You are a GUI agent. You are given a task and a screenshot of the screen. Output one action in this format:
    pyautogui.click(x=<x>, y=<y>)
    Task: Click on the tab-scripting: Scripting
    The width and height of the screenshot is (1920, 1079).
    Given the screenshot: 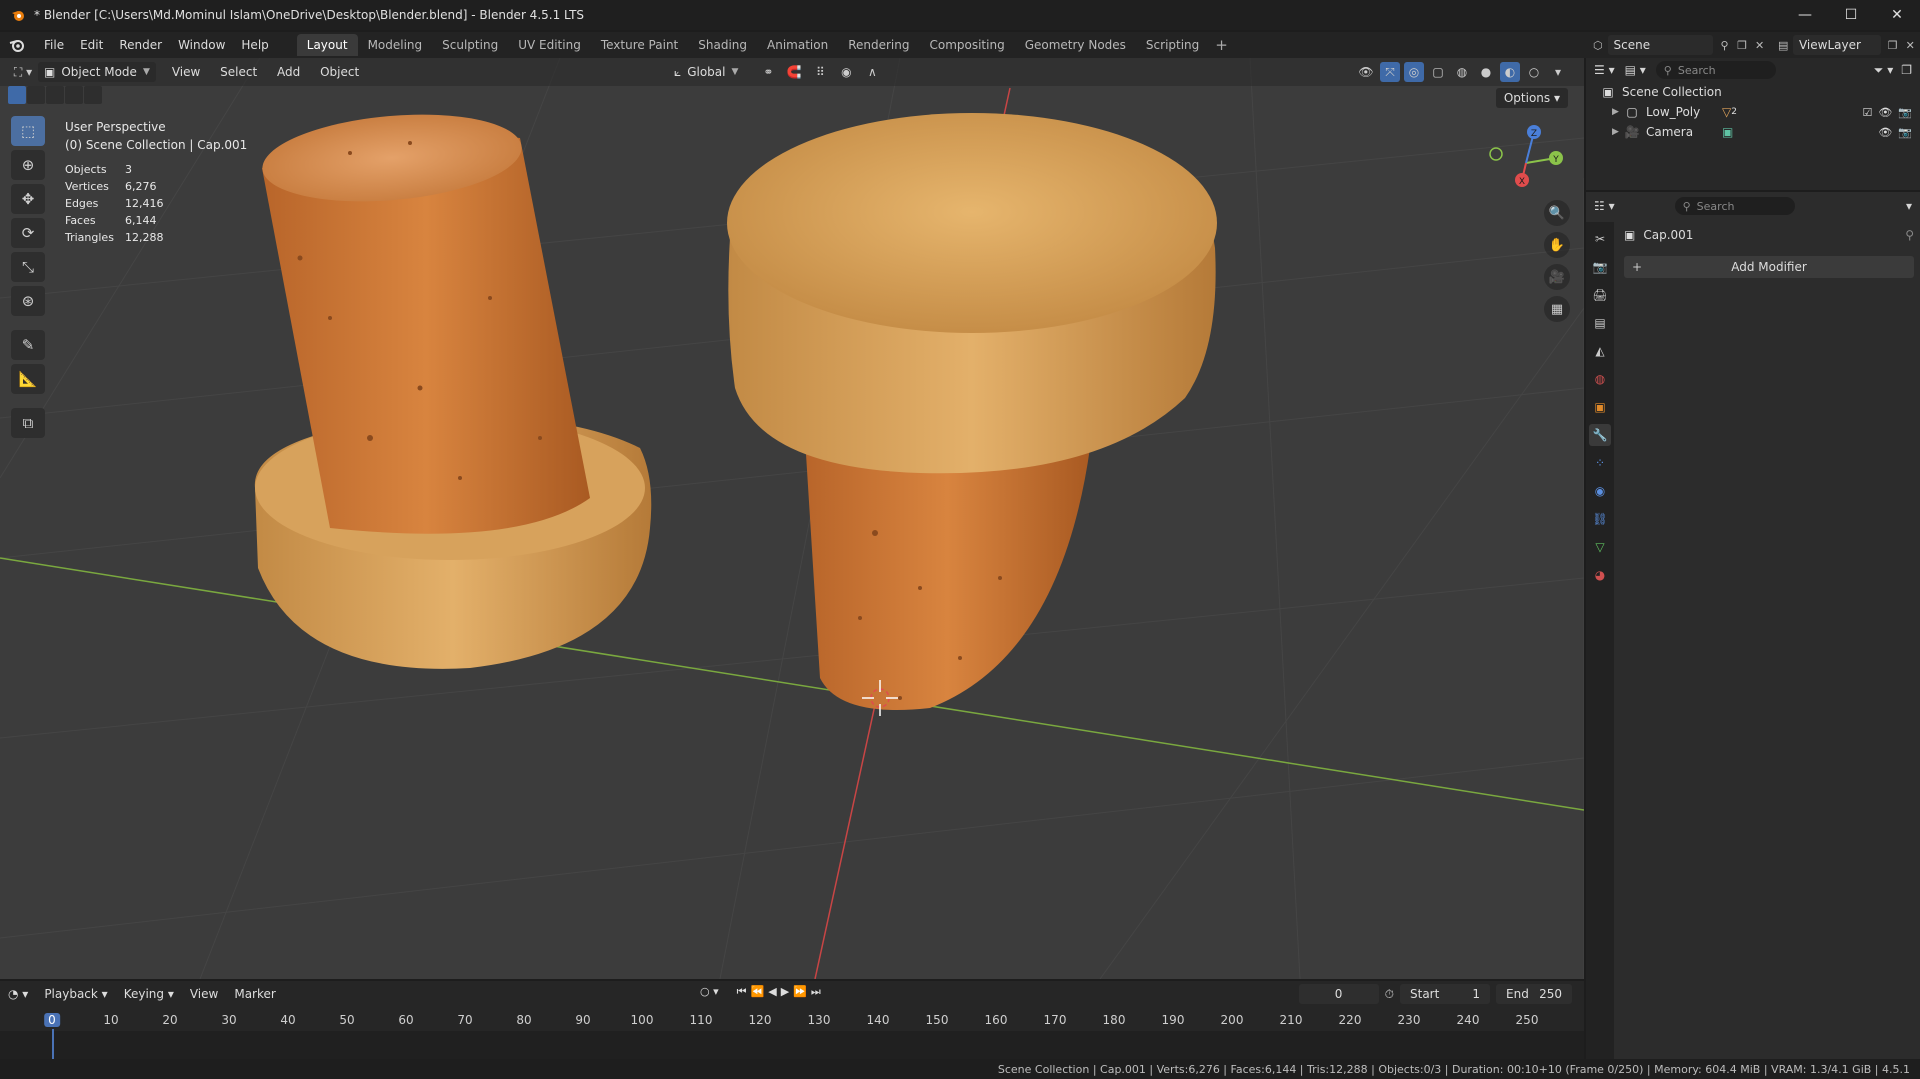 What is the action you would take?
    pyautogui.click(x=1172, y=45)
    